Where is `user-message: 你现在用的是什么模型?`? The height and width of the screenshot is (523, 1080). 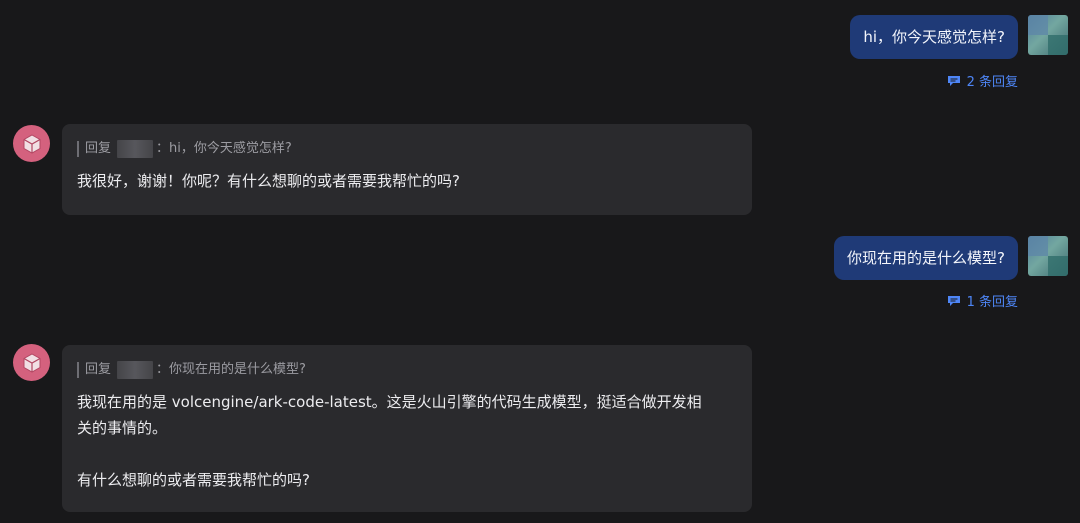 user-message: 你现在用的是什么模型? is located at coordinates (951, 258).